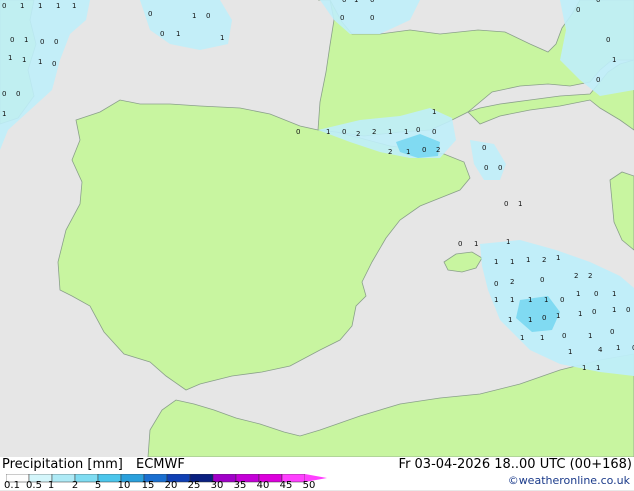  Describe the element at coordinates (51, 485) in the screenshot. I see `colorbar-tick-label: 1` at that location.